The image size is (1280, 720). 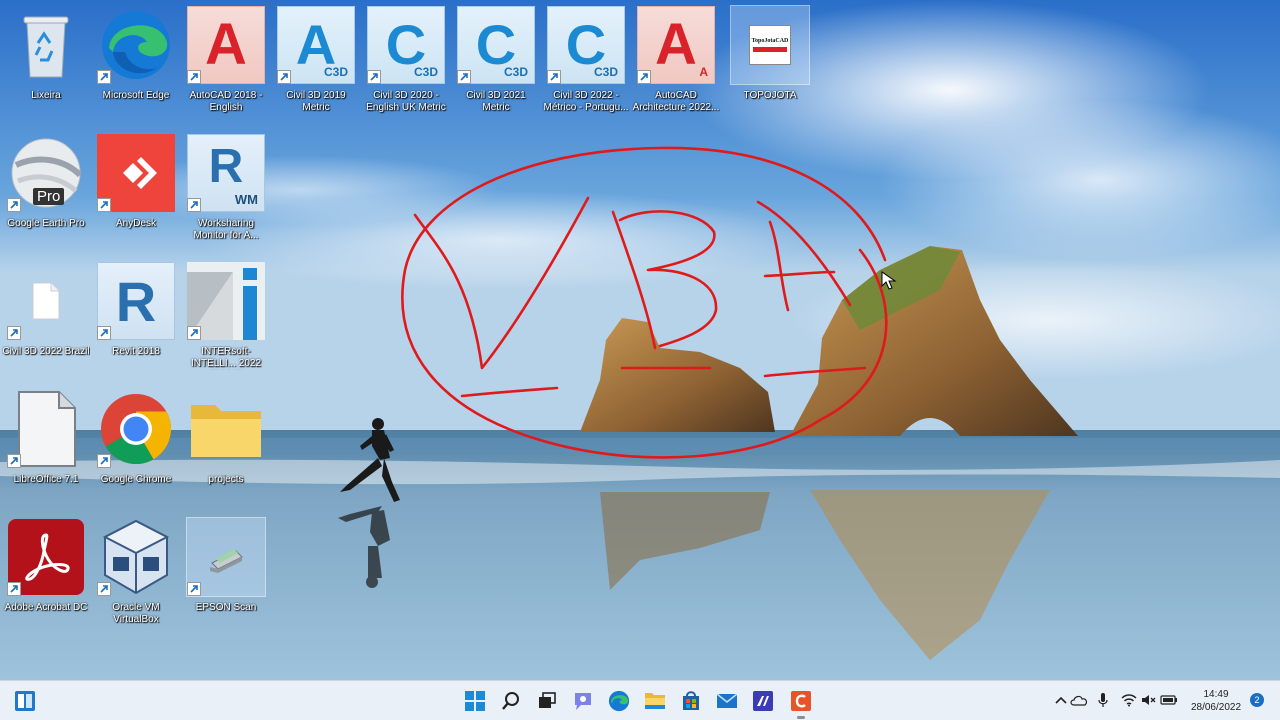 I want to click on desktop-icon-anydesk: AnyDesk, so click(x=136, y=192).